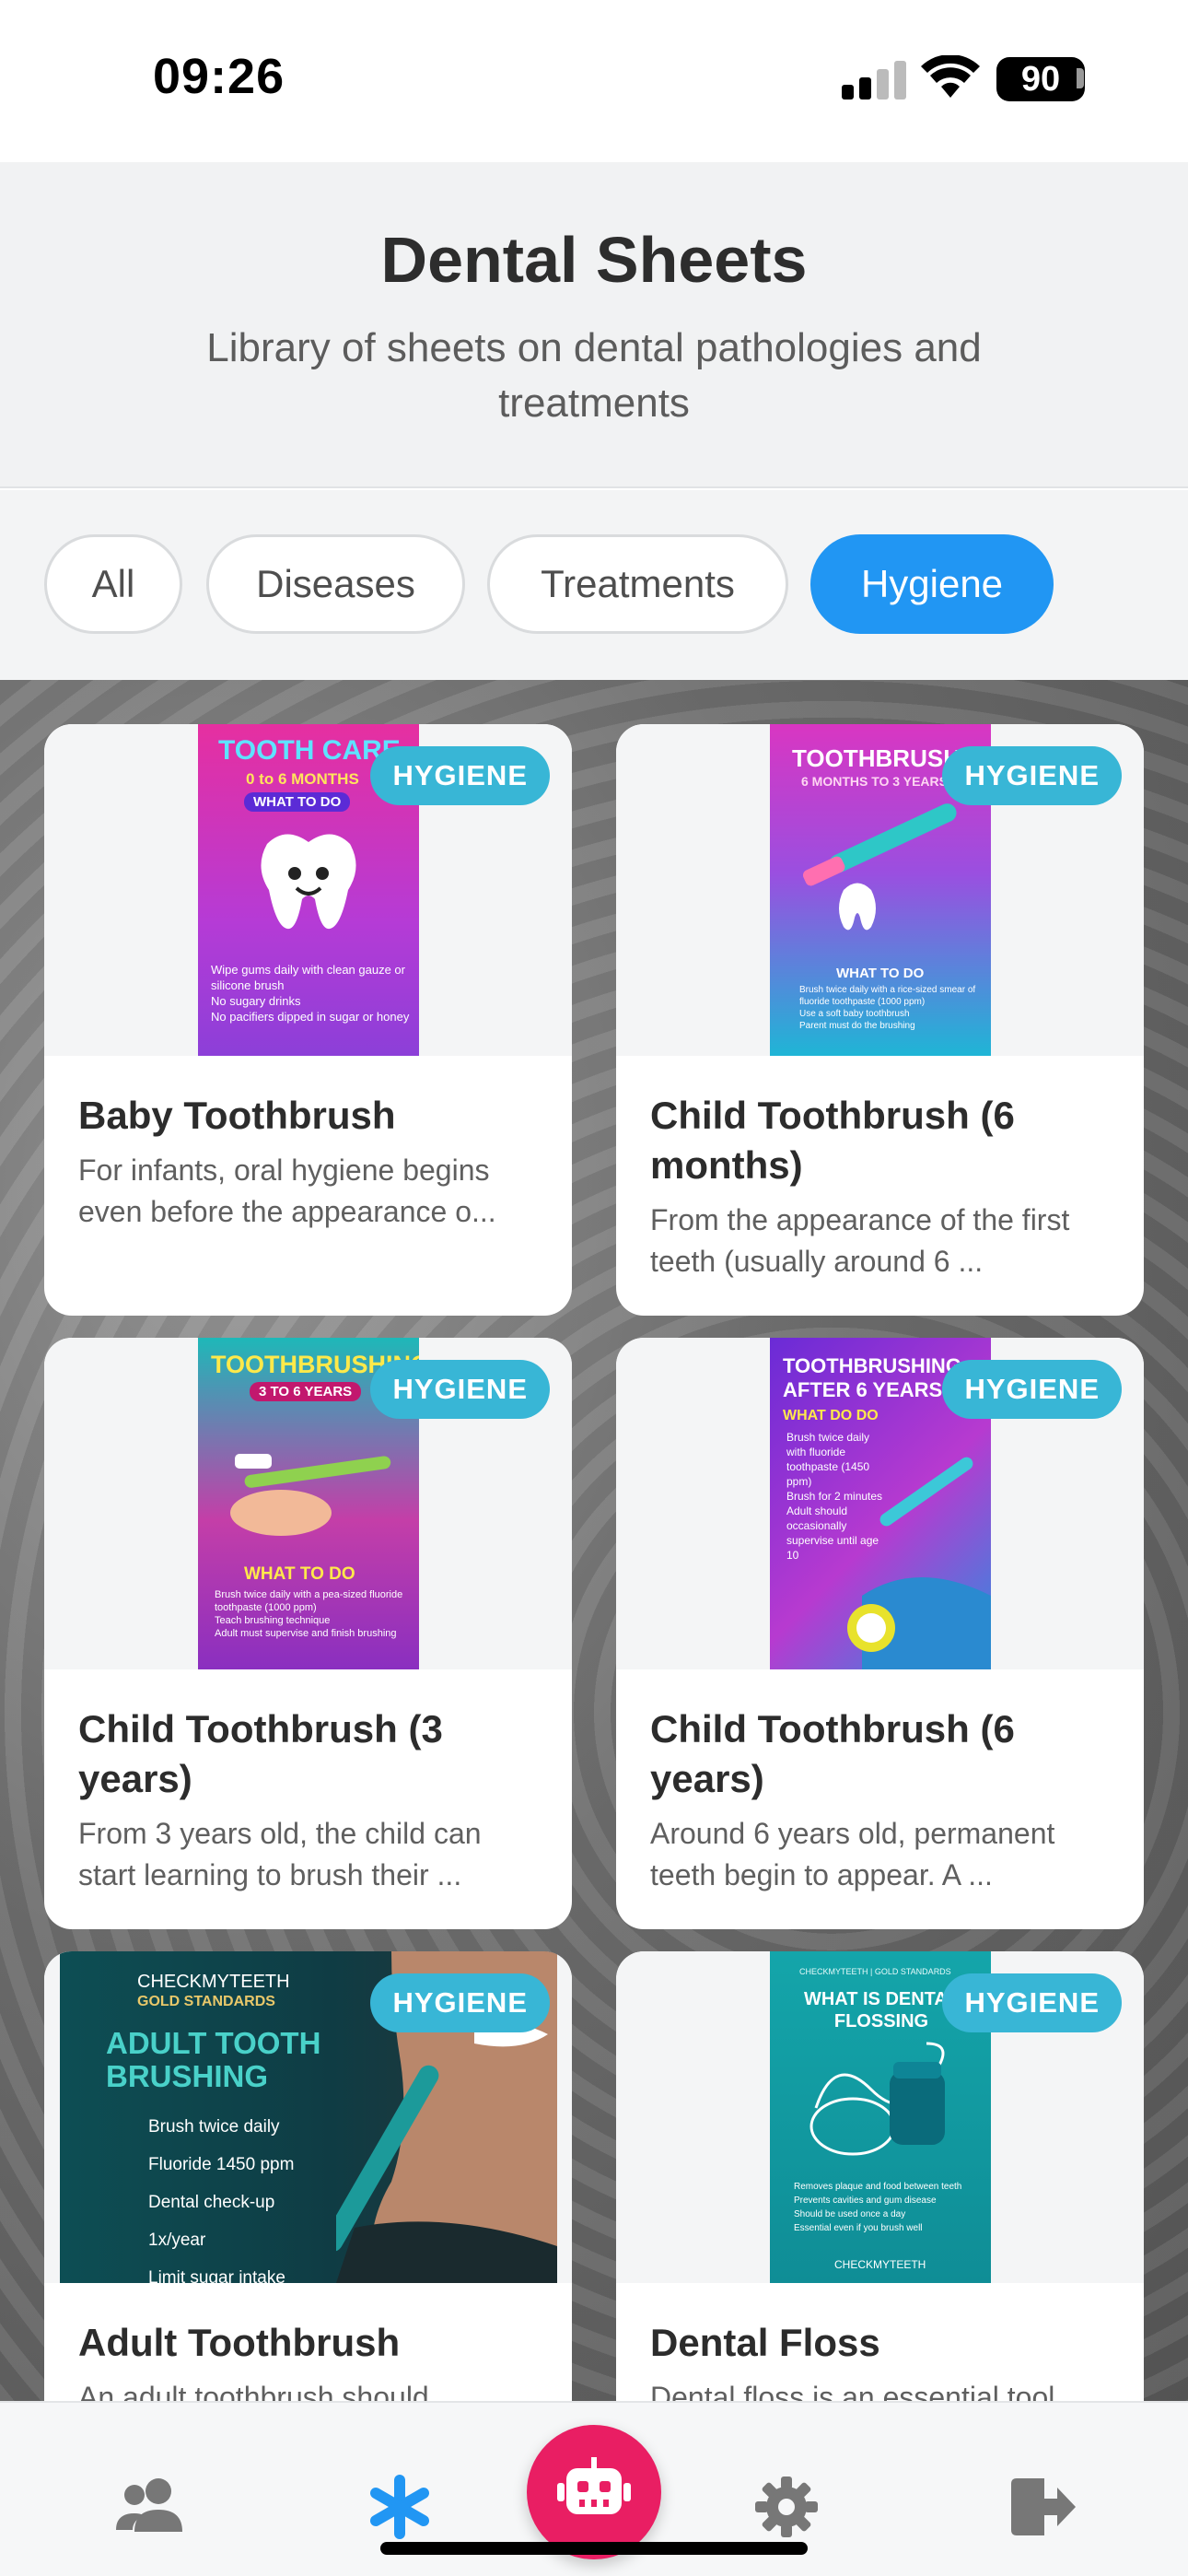 The width and height of the screenshot is (1188, 2576). What do you see at coordinates (308, 882) in the screenshot?
I see `tooth-icon` at bounding box center [308, 882].